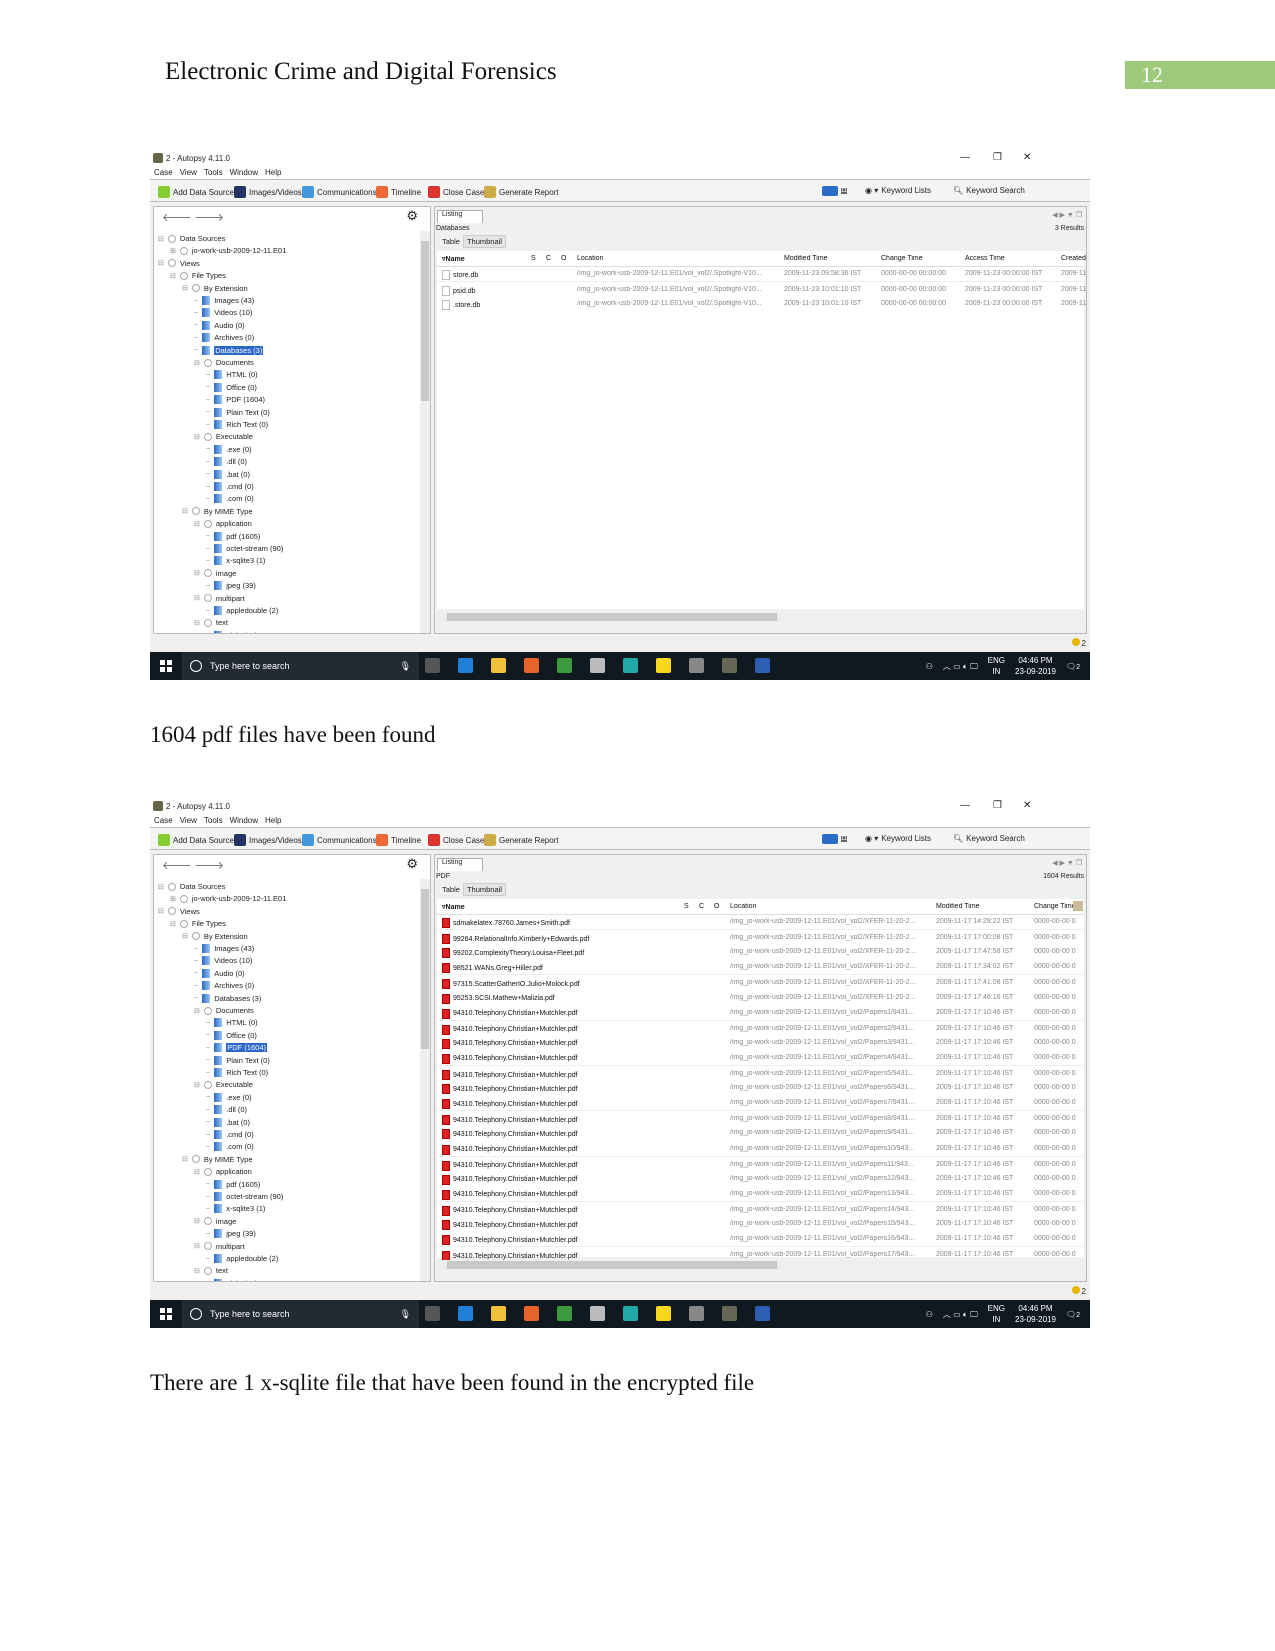  What do you see at coordinates (465, 1313) in the screenshot?
I see `edge-icon` at bounding box center [465, 1313].